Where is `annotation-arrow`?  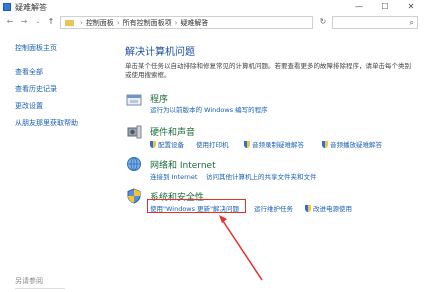
annotation-arrow is located at coordinates (241, 248).